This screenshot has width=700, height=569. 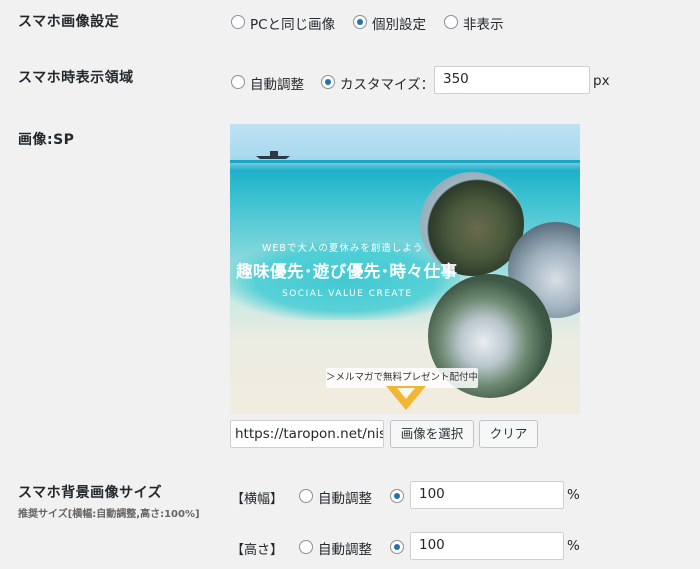 I want to click on radio-height-custom, so click(x=397, y=547).